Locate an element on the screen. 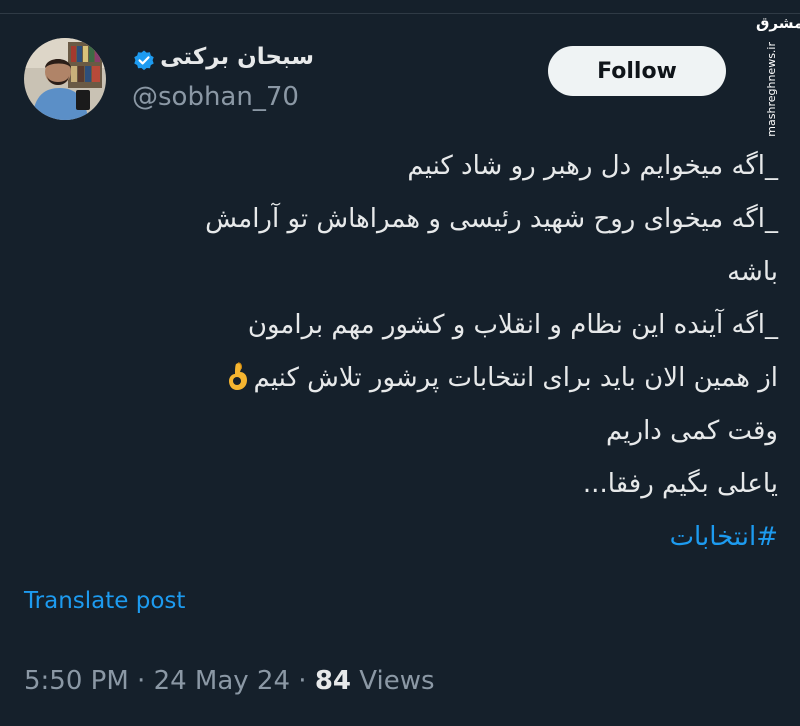 Image resolution: width=800 pixels, height=726 pixels. views-label: Views is located at coordinates (397, 681).